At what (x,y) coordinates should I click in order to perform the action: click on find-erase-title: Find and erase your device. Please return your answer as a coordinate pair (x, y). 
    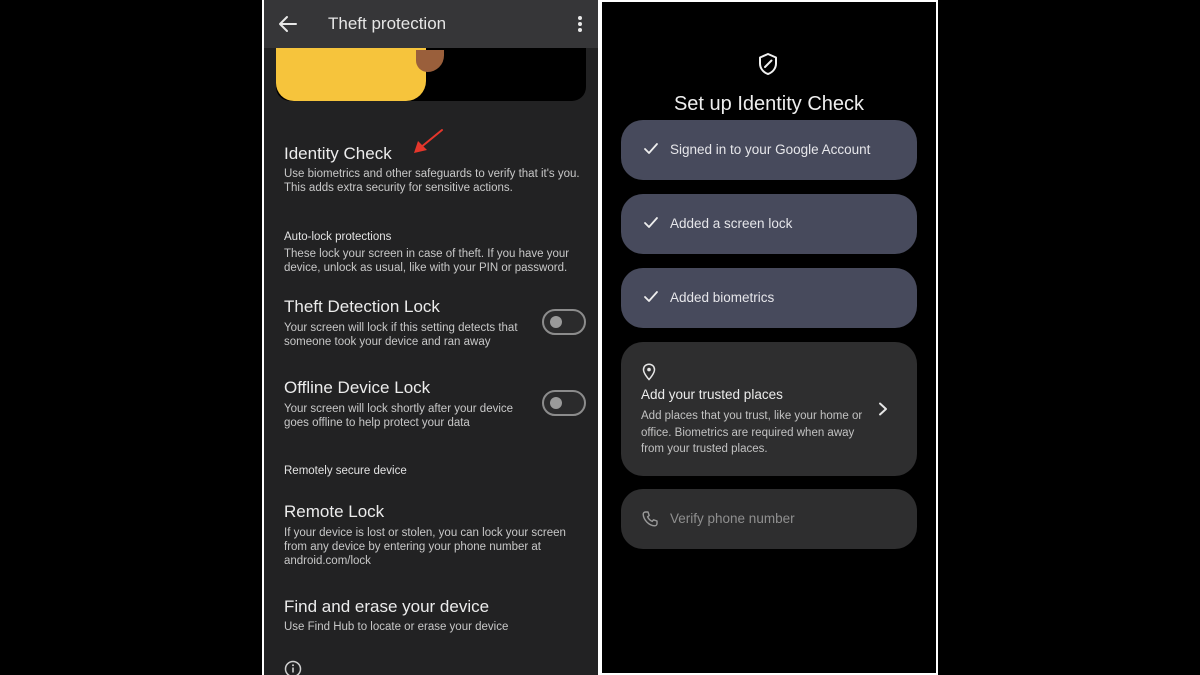
    Looking at the image, I should click on (386, 607).